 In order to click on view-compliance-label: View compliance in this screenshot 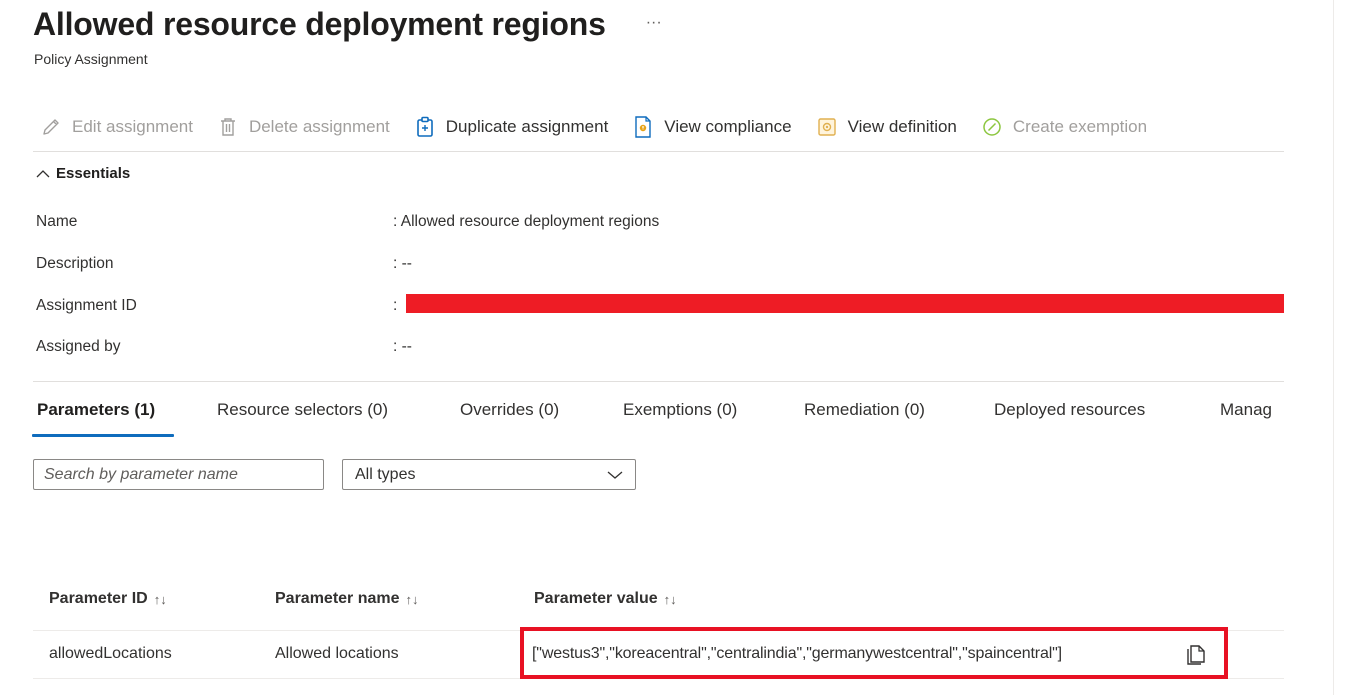, I will do `click(728, 126)`.